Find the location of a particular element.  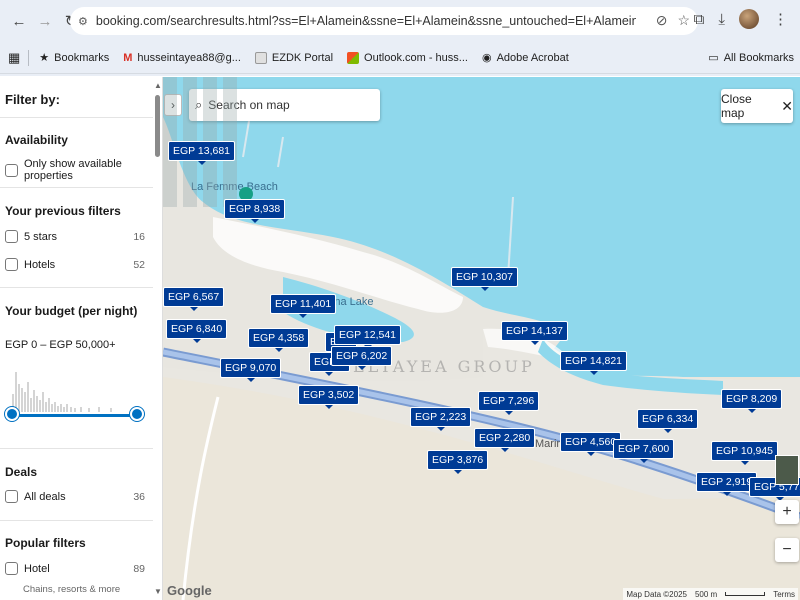

bookmark-item: EZDK Portal is located at coordinates (293, 57).